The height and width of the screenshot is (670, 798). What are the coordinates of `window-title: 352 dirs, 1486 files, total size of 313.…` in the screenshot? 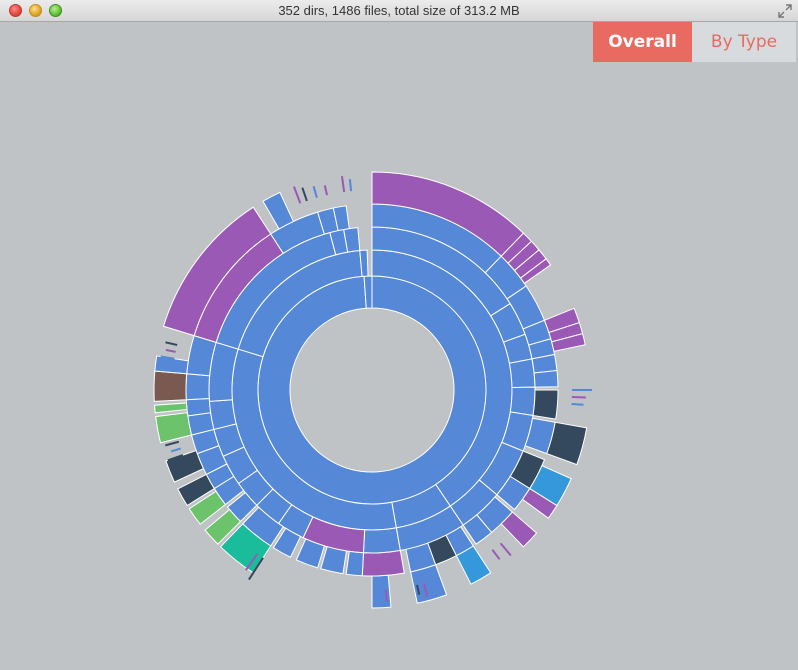 It's located at (399, 10).